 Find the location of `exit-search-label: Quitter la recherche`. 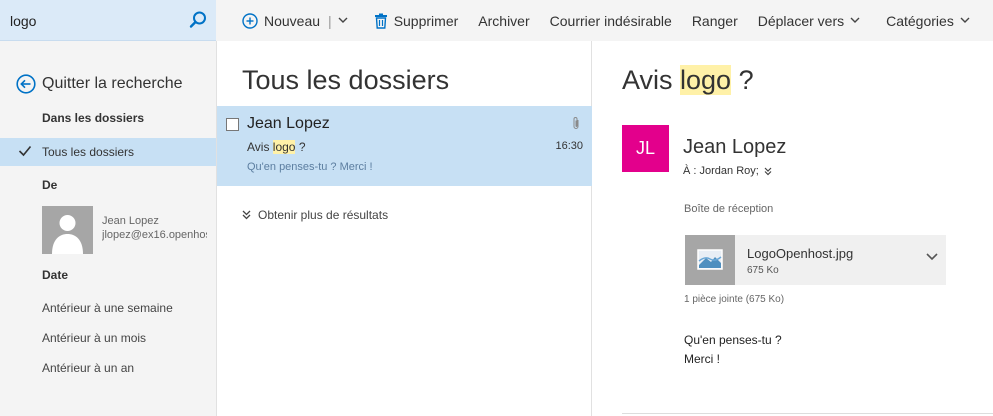

exit-search-label: Quitter la recherche is located at coordinates (112, 83).